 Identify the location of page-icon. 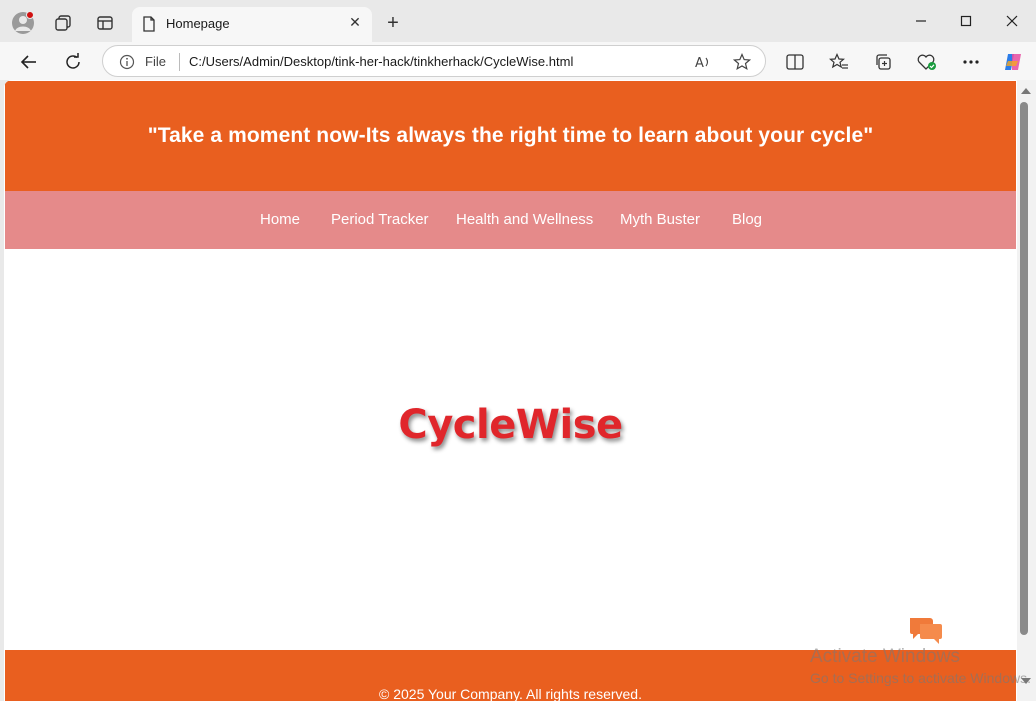
(149, 26).